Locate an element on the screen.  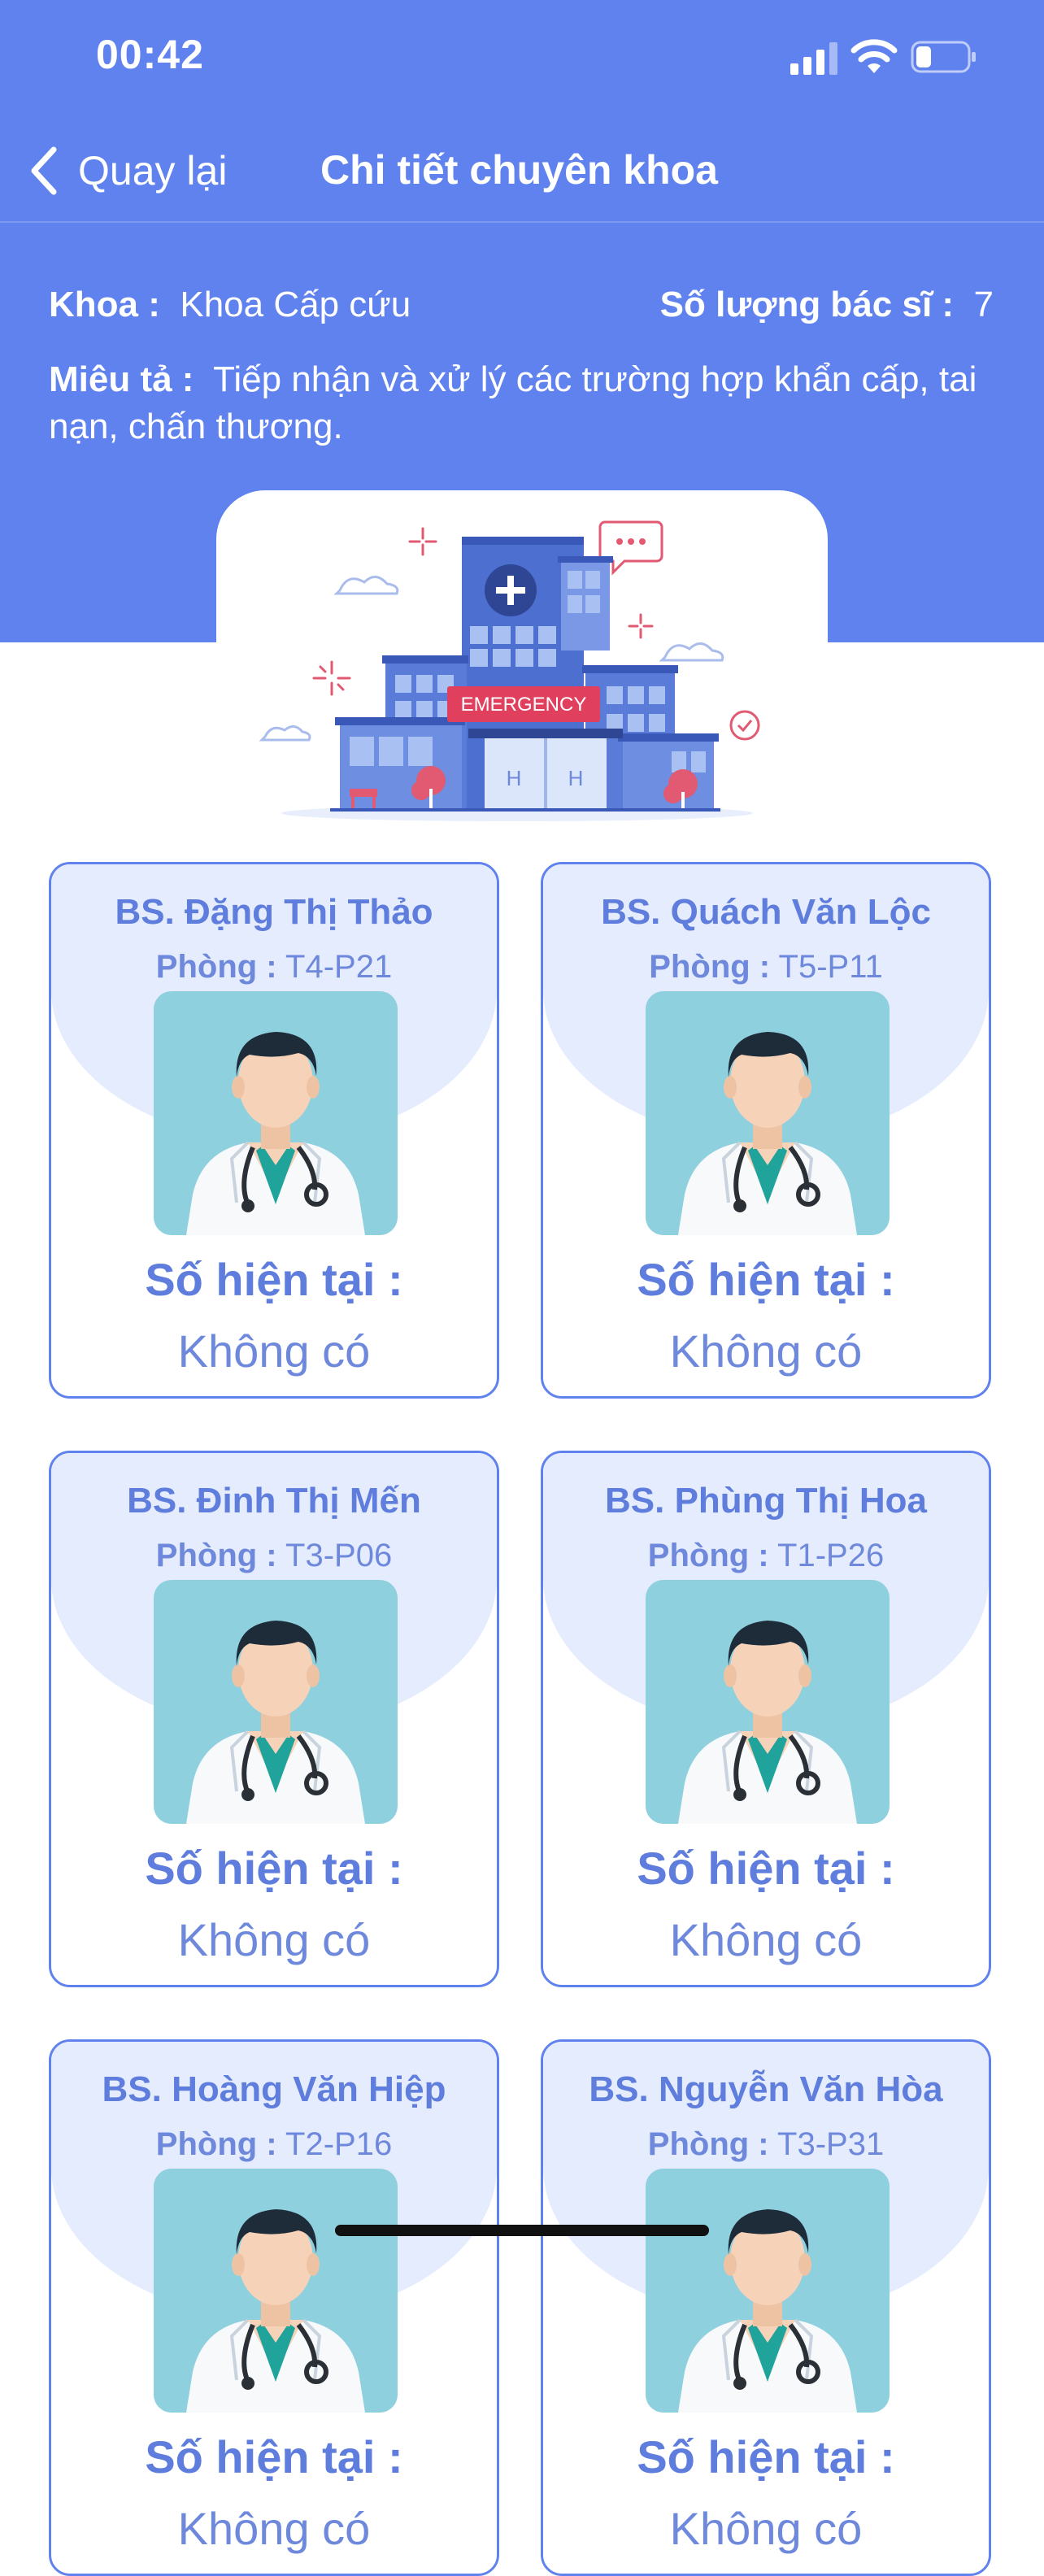
nav-divider is located at coordinates (522, 222).